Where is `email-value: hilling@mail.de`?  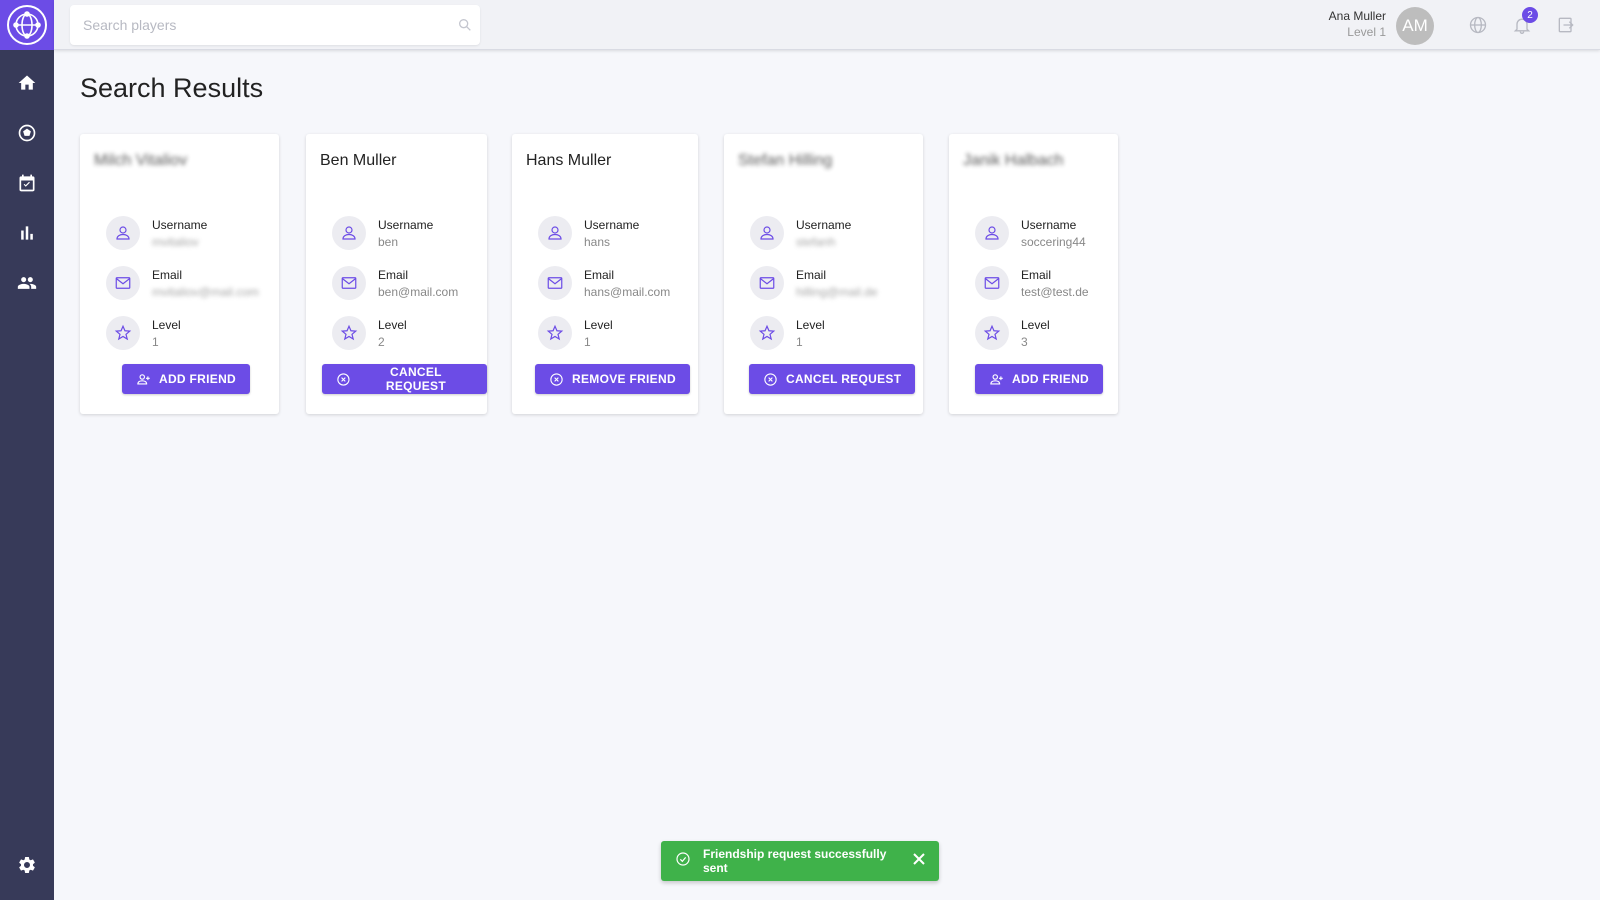
email-value: hilling@mail.de is located at coordinates (837, 291).